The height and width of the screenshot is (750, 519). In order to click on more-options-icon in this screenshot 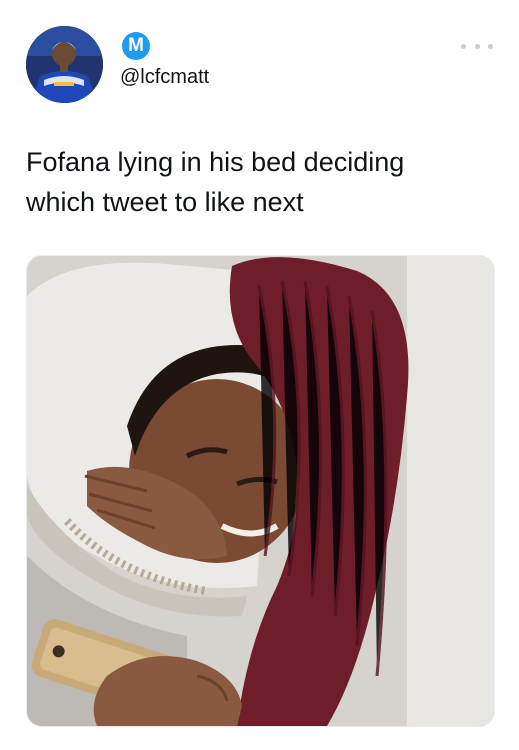, I will do `click(477, 46)`.